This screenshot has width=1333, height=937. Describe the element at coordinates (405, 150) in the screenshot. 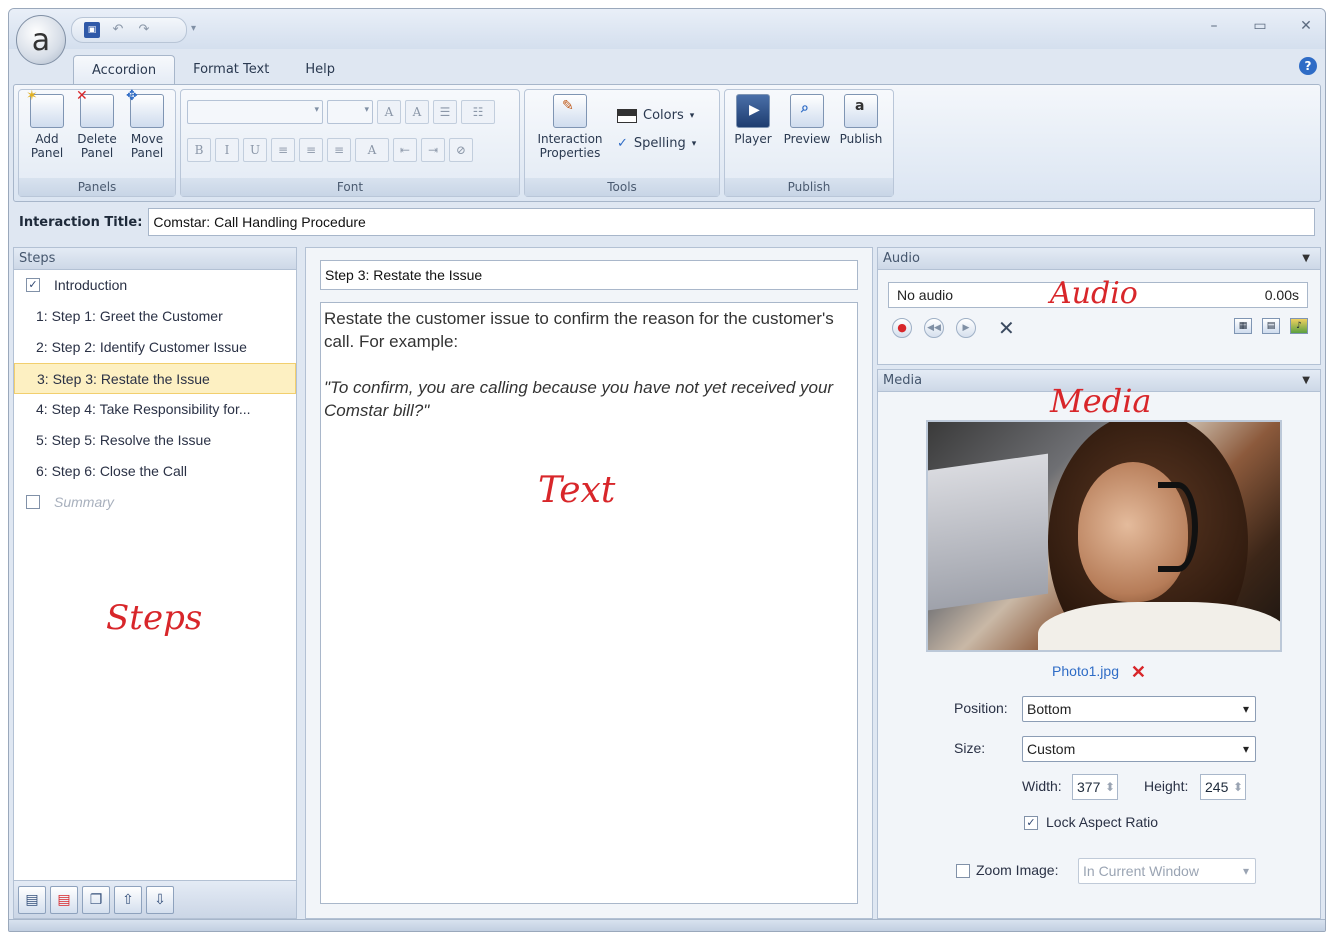

I see `decrease-indent-icon: ⇤` at that location.